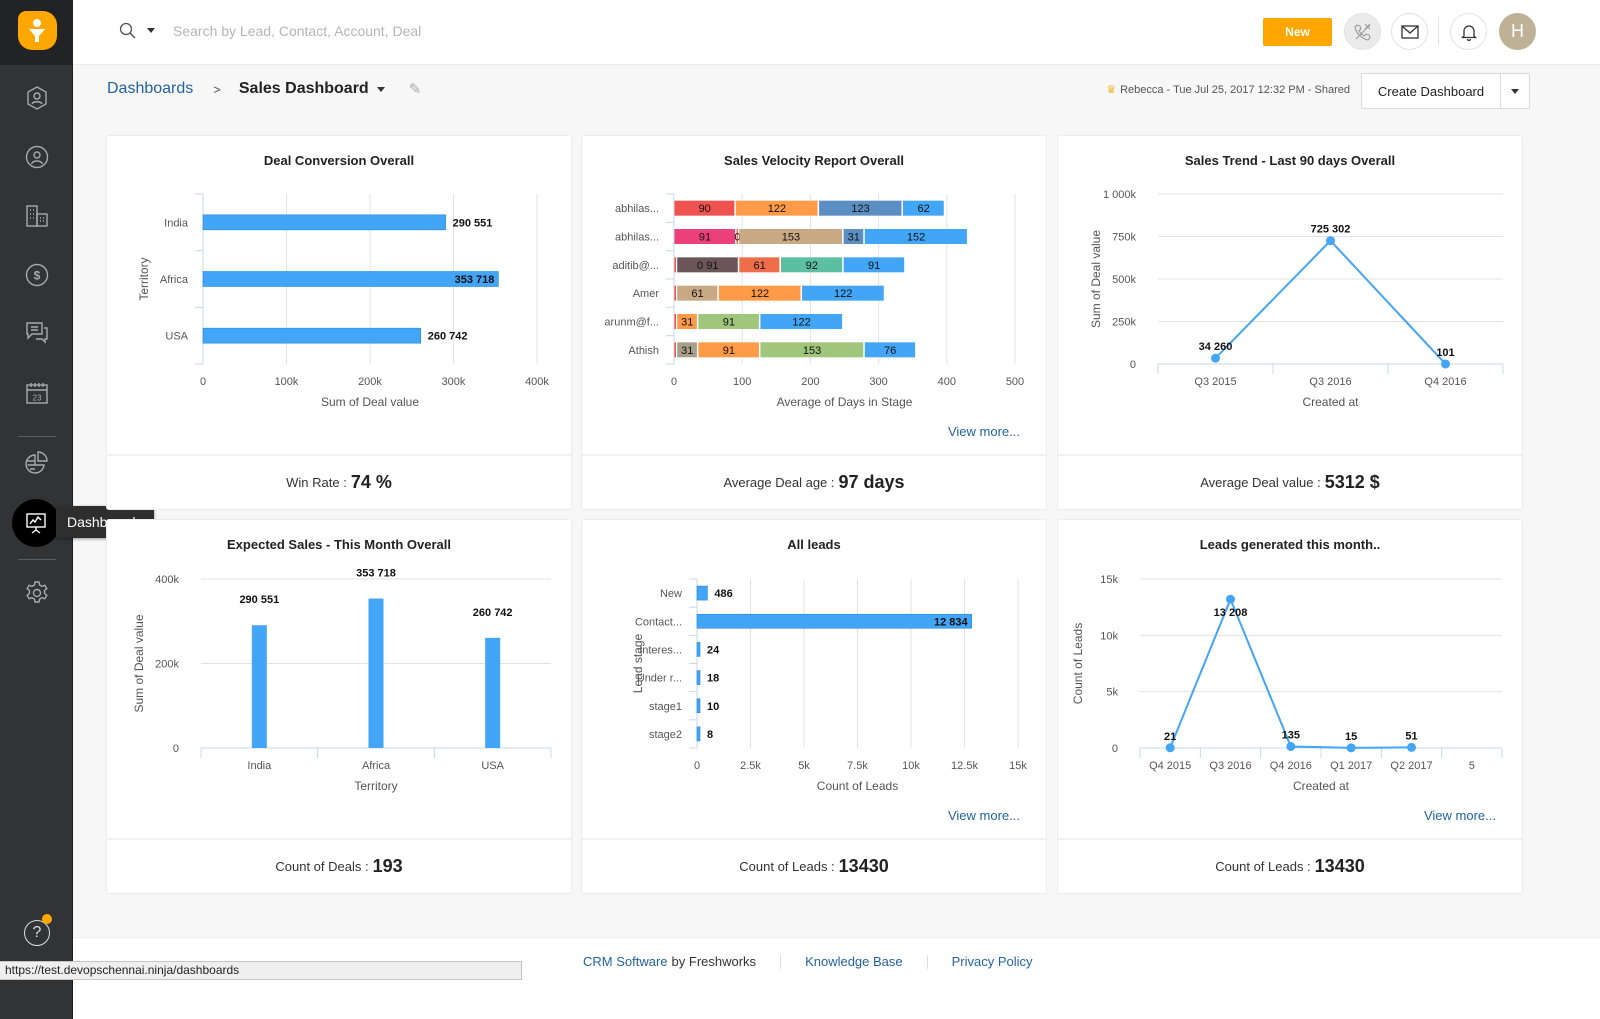 The height and width of the screenshot is (1019, 1600). I want to click on sidebar-item-calendar: 23, so click(37, 393).